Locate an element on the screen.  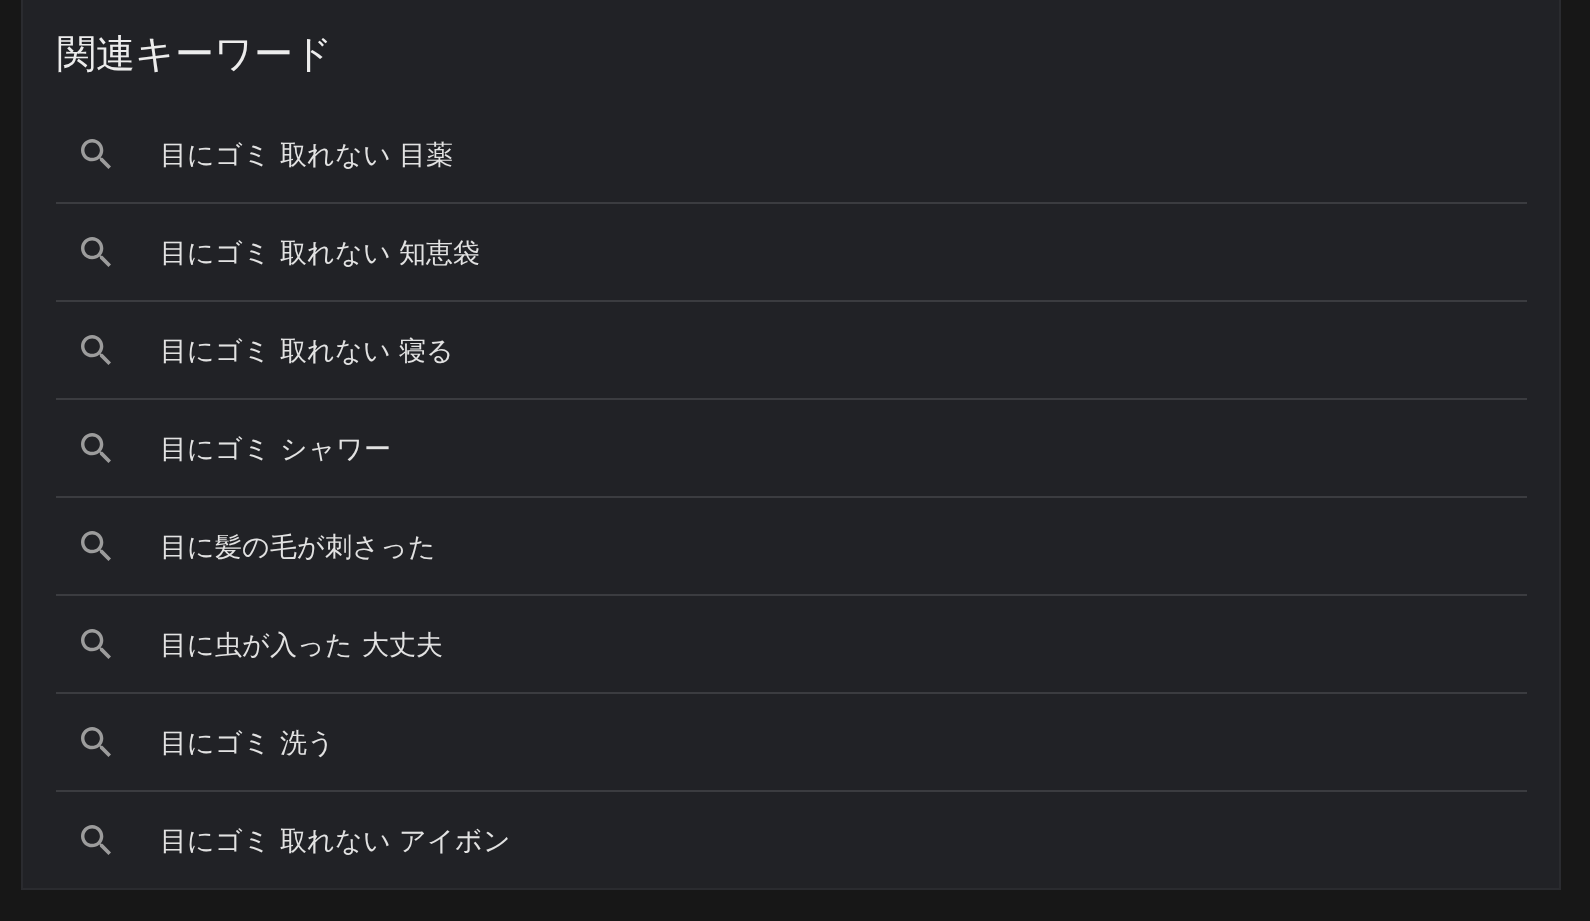
keyword-link: 目にゴミ 取れない 目薬 is located at coordinates (791, 155).